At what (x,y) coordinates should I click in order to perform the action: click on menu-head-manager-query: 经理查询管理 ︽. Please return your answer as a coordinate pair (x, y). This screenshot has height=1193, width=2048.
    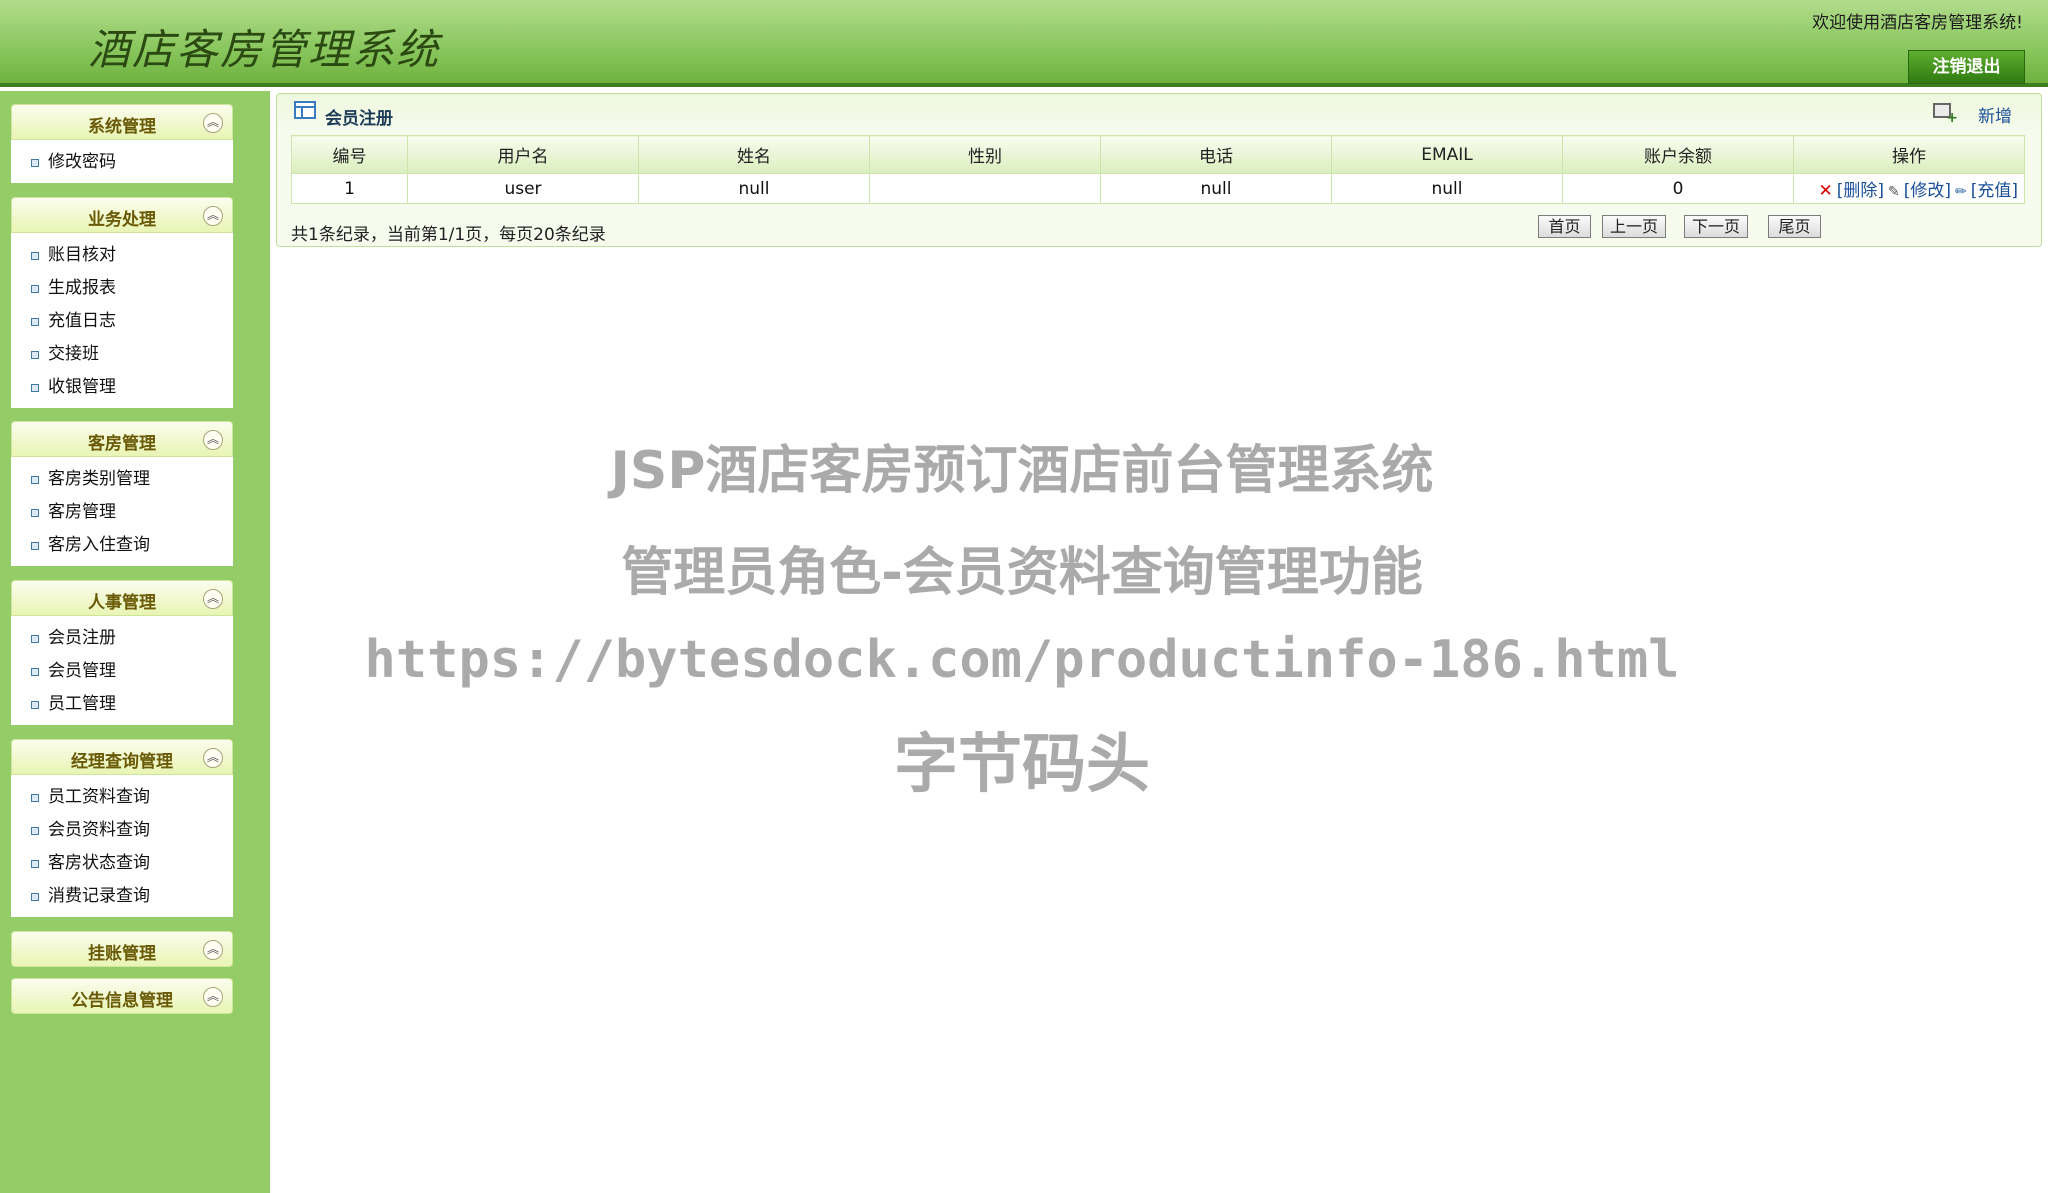
    Looking at the image, I should click on (122, 757).